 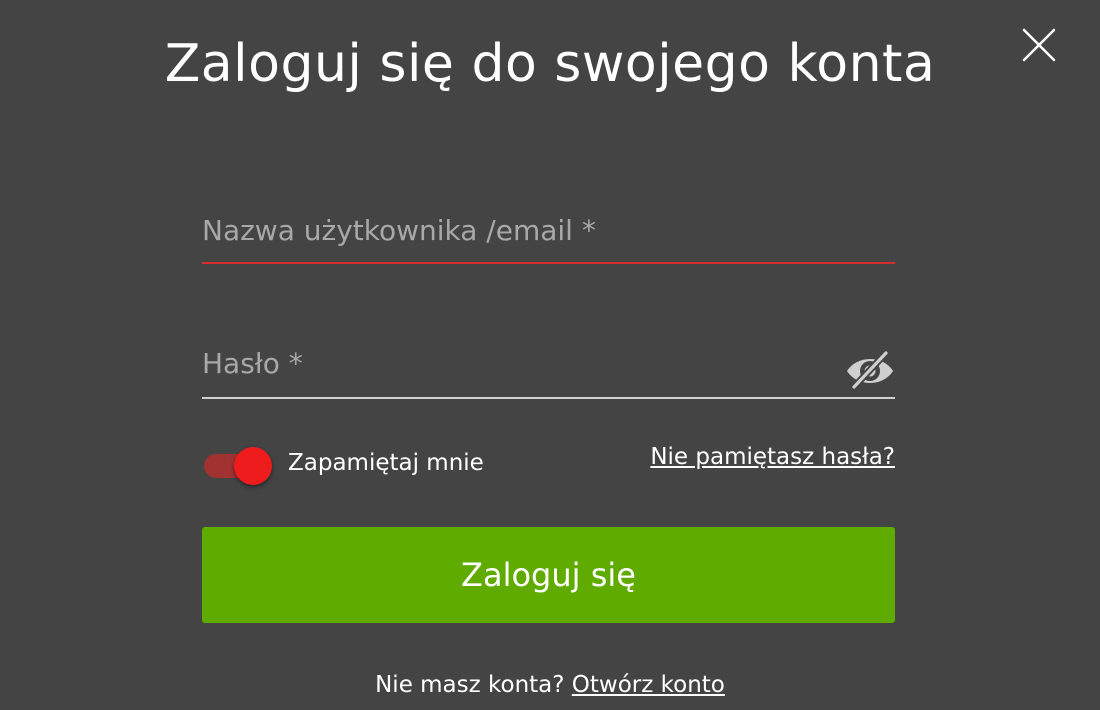 I want to click on username-underline, so click(x=548, y=263).